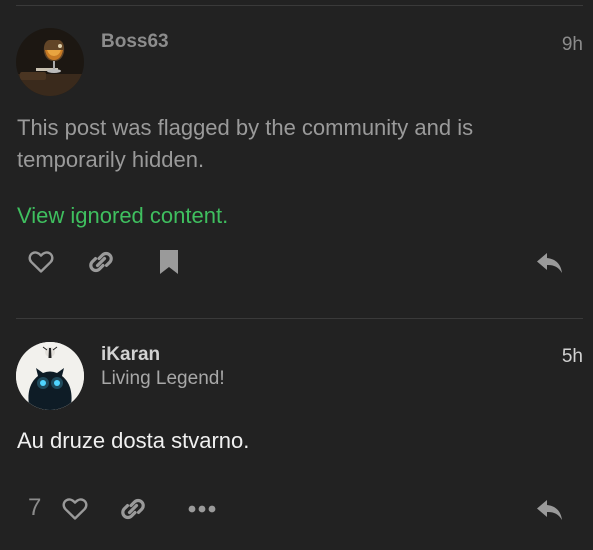  What do you see at coordinates (202, 509) in the screenshot?
I see `more-icon` at bounding box center [202, 509].